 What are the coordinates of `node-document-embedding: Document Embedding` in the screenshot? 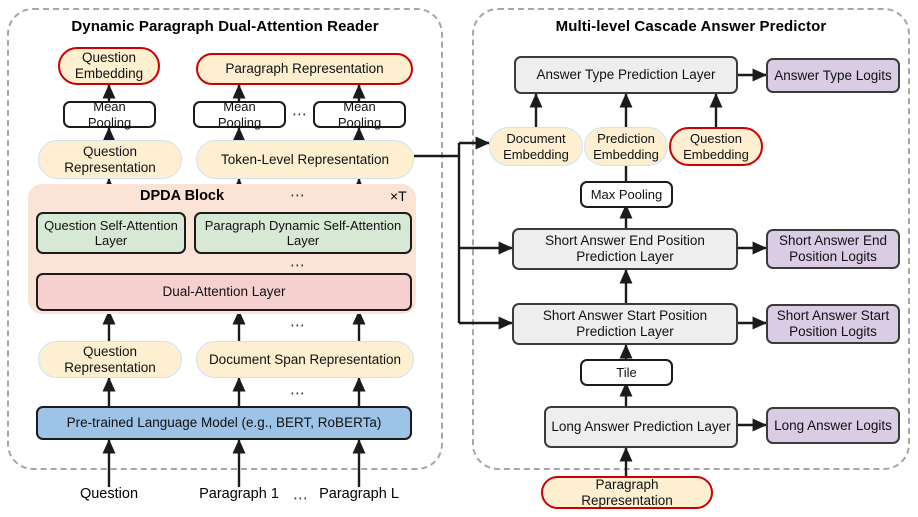 It's located at (536, 146).